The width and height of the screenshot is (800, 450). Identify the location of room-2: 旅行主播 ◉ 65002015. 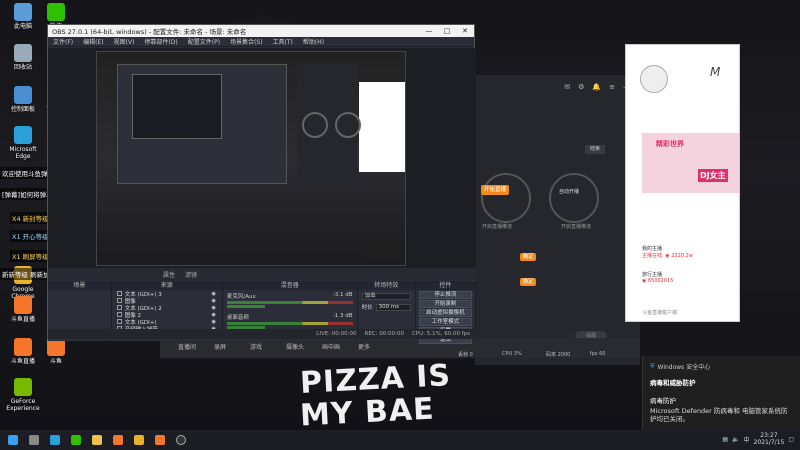
(657, 277).